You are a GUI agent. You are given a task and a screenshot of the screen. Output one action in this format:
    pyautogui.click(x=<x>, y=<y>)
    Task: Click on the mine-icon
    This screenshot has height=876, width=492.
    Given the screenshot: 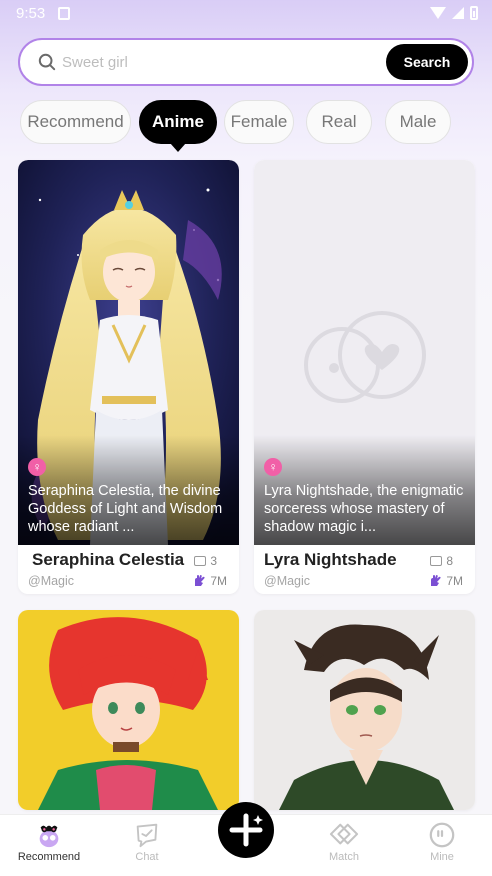 What is the action you would take?
    pyautogui.click(x=442, y=835)
    